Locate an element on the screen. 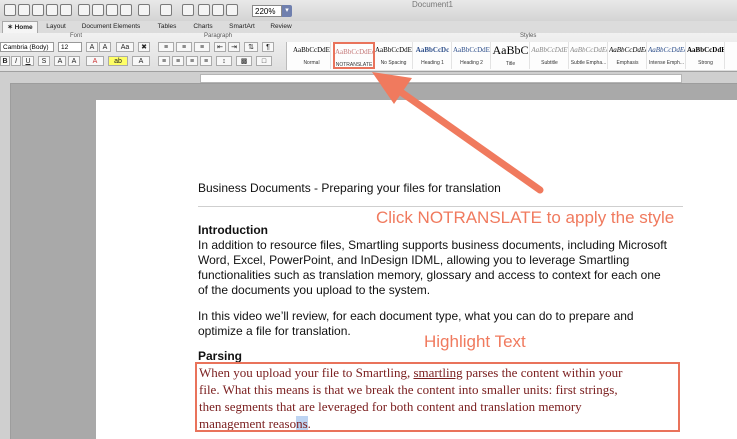 The height and width of the screenshot is (439, 737). print-icon is located at coordinates (66, 10).